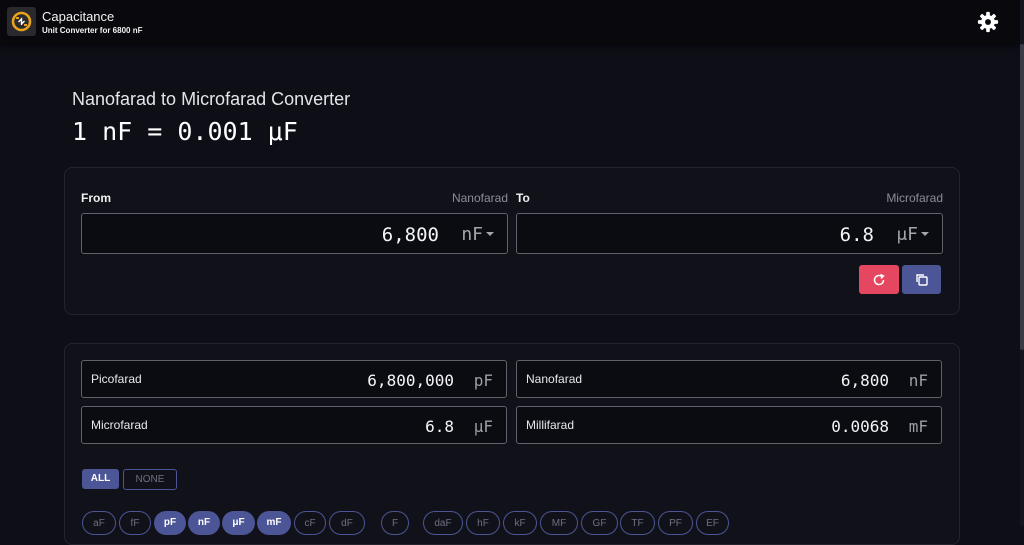 This screenshot has height=545, width=1024. Describe the element at coordinates (116, 379) in the screenshot. I see `result-name: Picofarad` at that location.